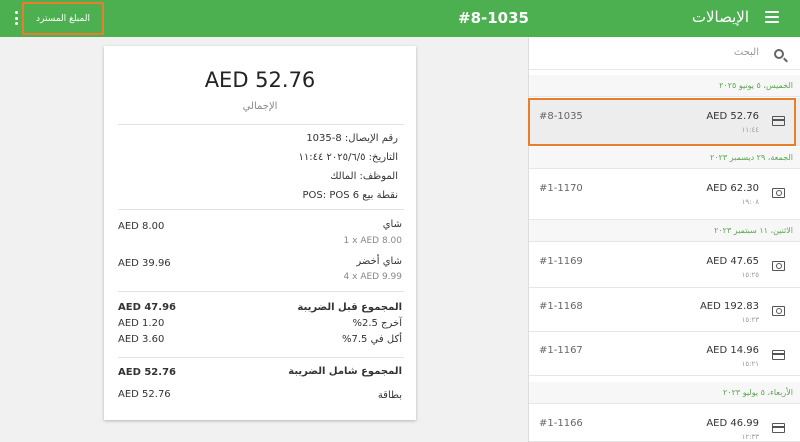 The height and width of the screenshot is (442, 800). I want to click on receipt-amount: AED 46.99, so click(732, 423).